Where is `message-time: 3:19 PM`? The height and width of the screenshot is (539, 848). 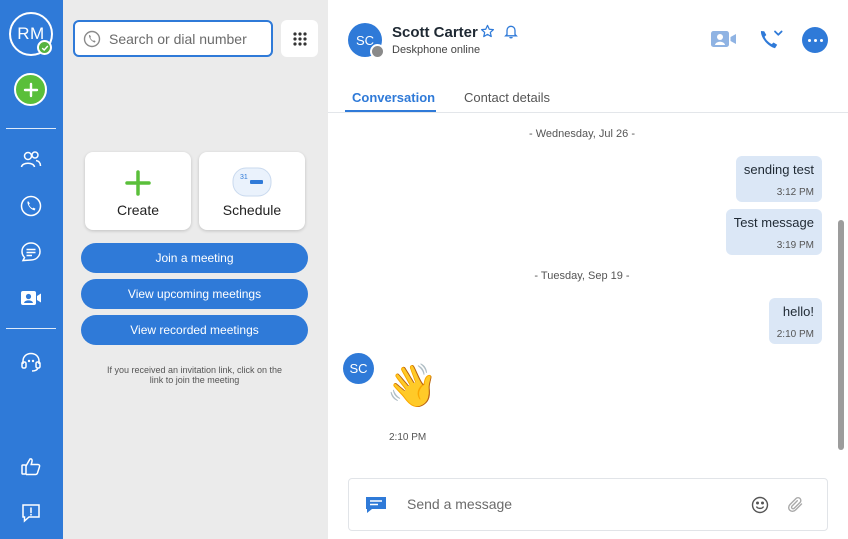 message-time: 3:19 PM is located at coordinates (795, 245).